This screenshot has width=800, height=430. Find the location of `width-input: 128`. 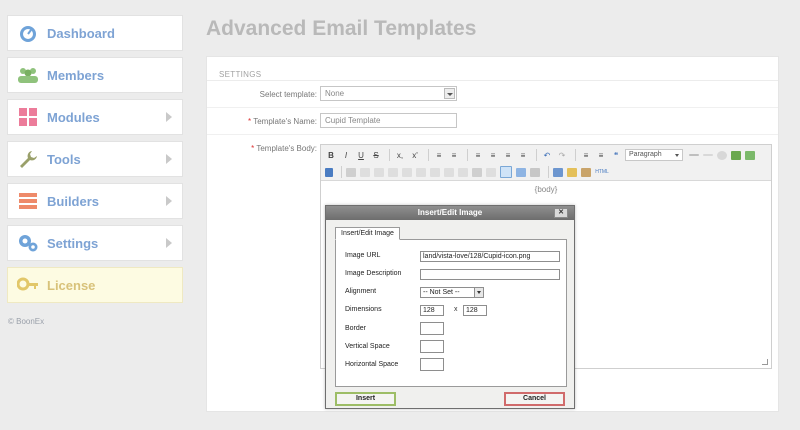

width-input: 128 is located at coordinates (432, 310).